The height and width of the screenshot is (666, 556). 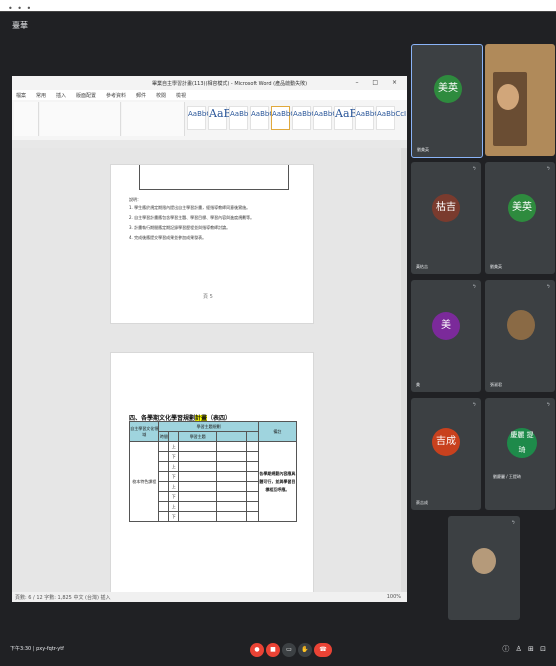 I want to click on meeting-code: 下午3:30 | pxy-fqtr-ytf, so click(x=37, y=649).